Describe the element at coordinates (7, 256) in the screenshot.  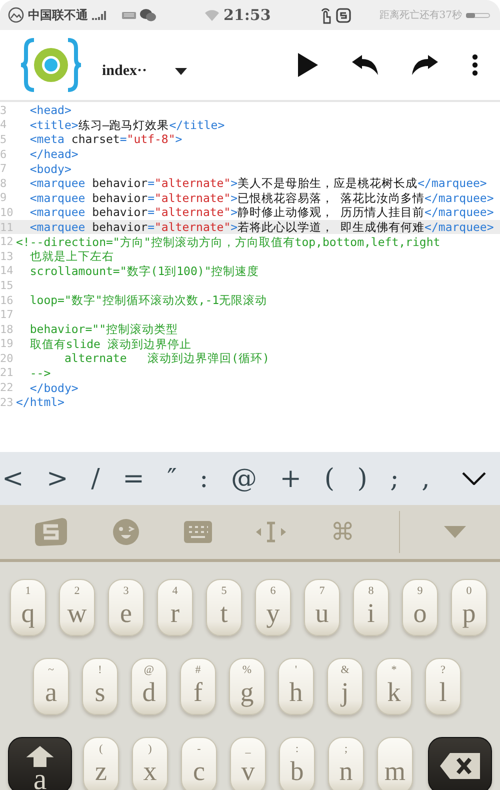
I see `line-number: 13` at that location.